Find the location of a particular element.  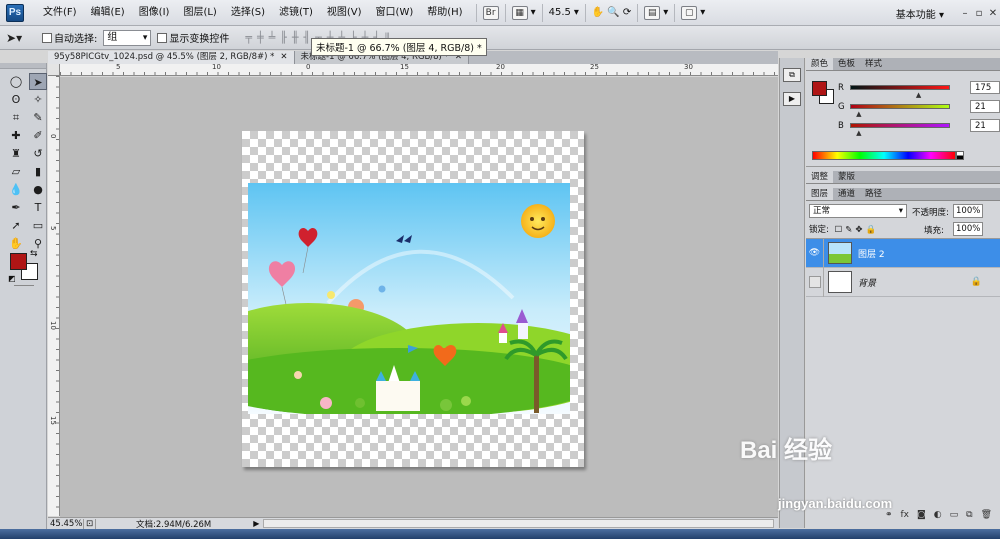

arrange-documents-button: ▤ ▾ is located at coordinates (652, 12).